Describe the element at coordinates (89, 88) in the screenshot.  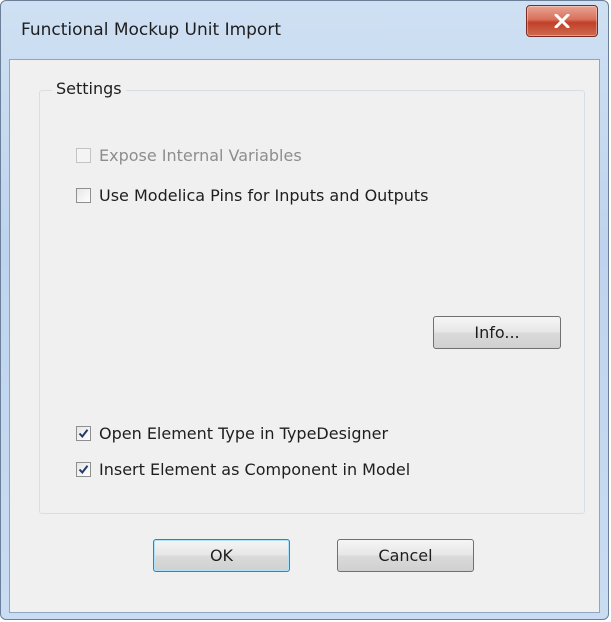
I see `settings-group-label: Settings` at that location.